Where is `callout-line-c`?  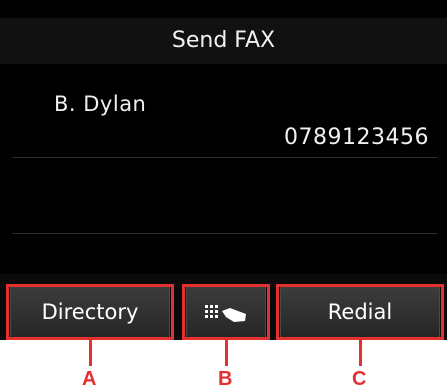
callout-line-c is located at coordinates (360, 353).